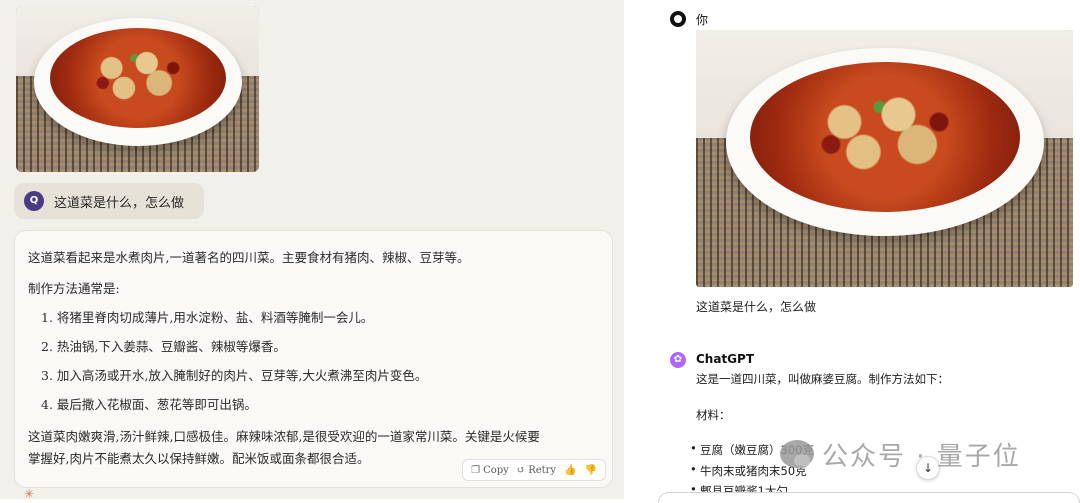 The height and width of the screenshot is (503, 1080). Describe the element at coordinates (74, 288) in the screenshot. I see `method-heading: 制作方法通常是:` at that location.